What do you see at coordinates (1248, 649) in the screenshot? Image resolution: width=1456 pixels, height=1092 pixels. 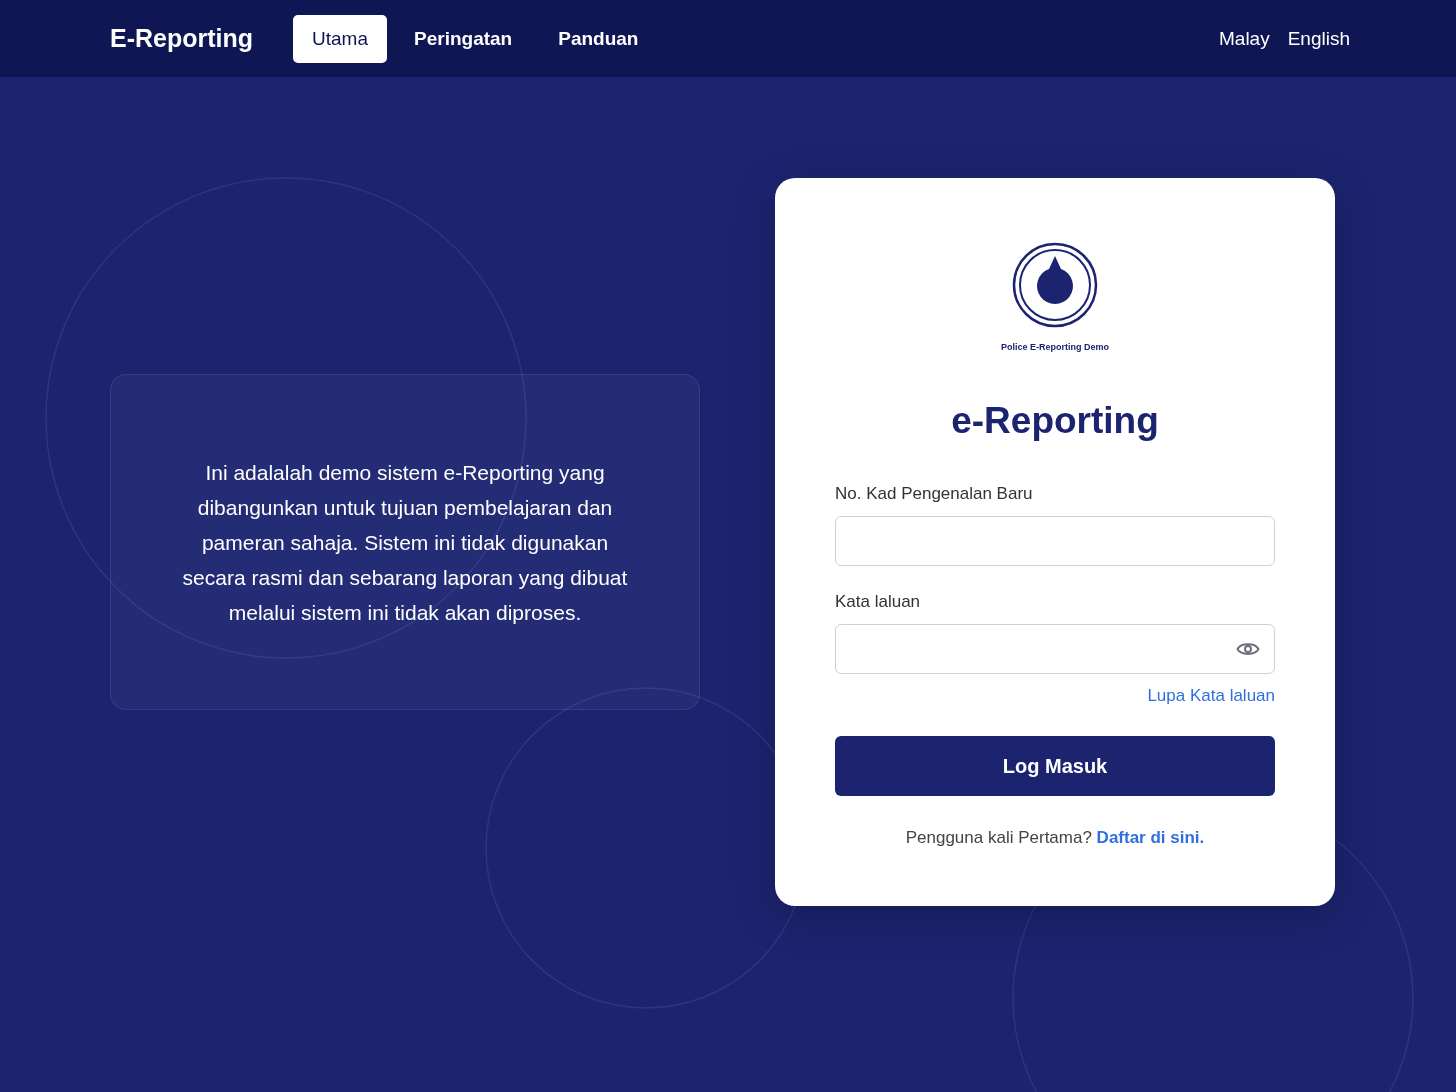 I see `eye-icon` at bounding box center [1248, 649].